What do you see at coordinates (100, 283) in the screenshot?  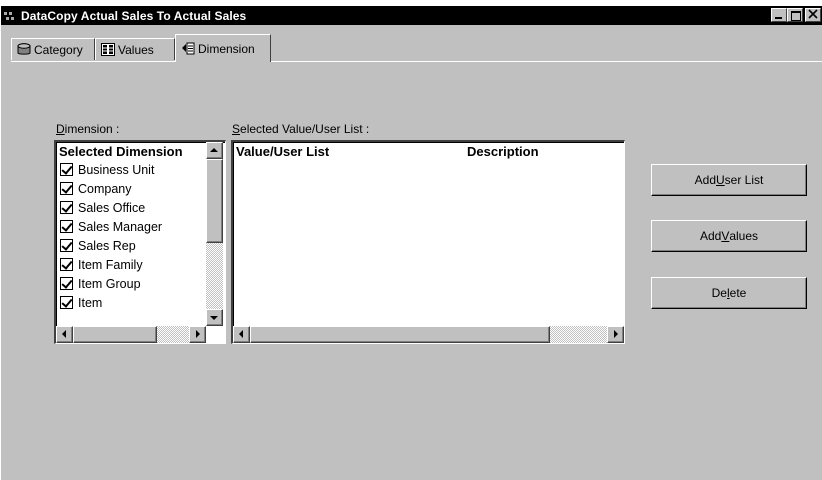 I see `list-item: Item Group` at bounding box center [100, 283].